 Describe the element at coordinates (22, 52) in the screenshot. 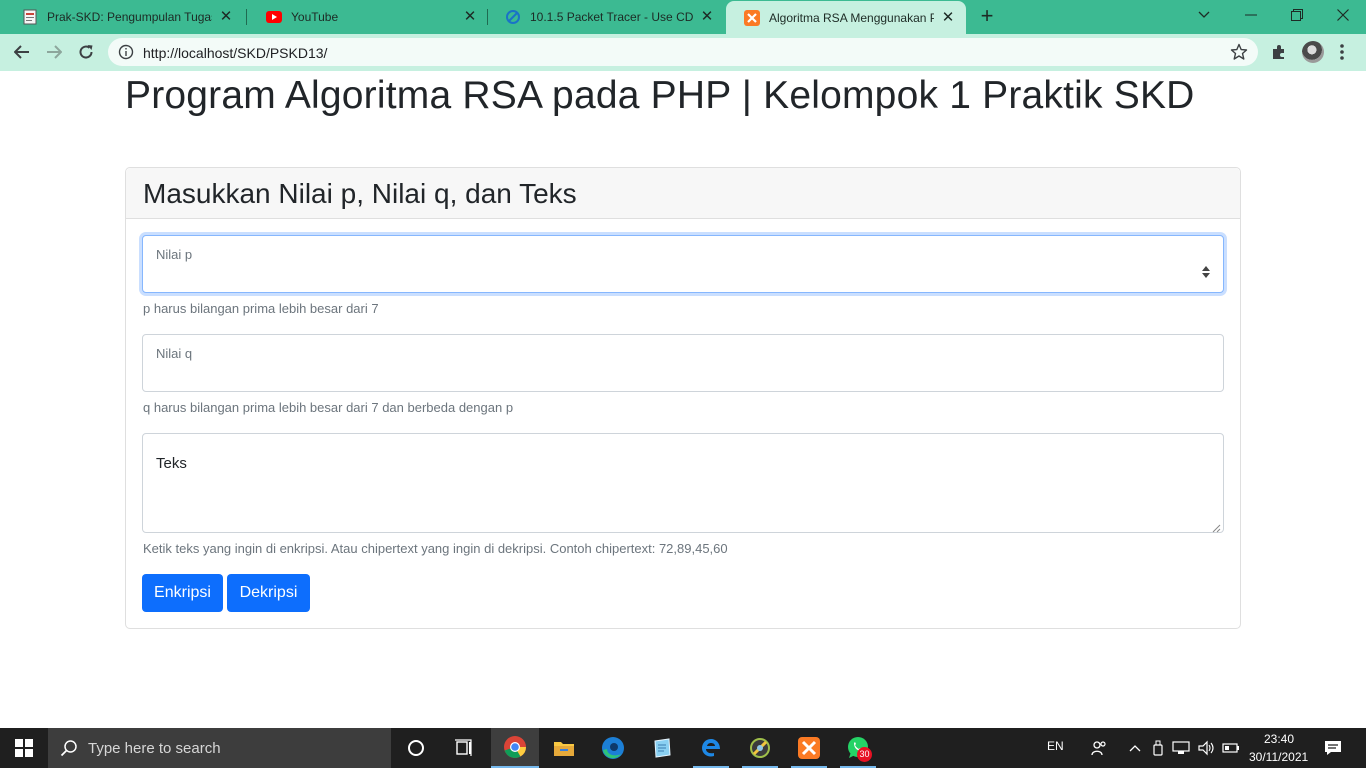

I see `back-arrow-icon` at that location.